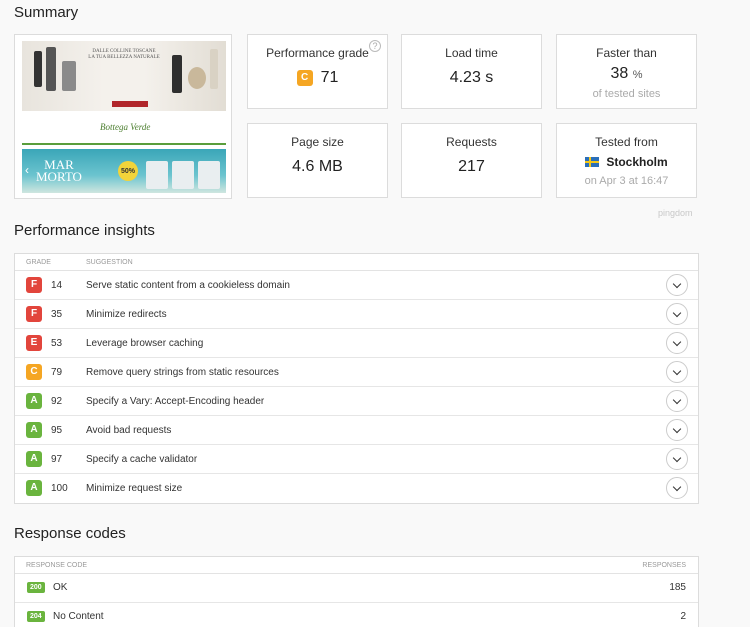  I want to click on load-time-label: Load time, so click(471, 53).